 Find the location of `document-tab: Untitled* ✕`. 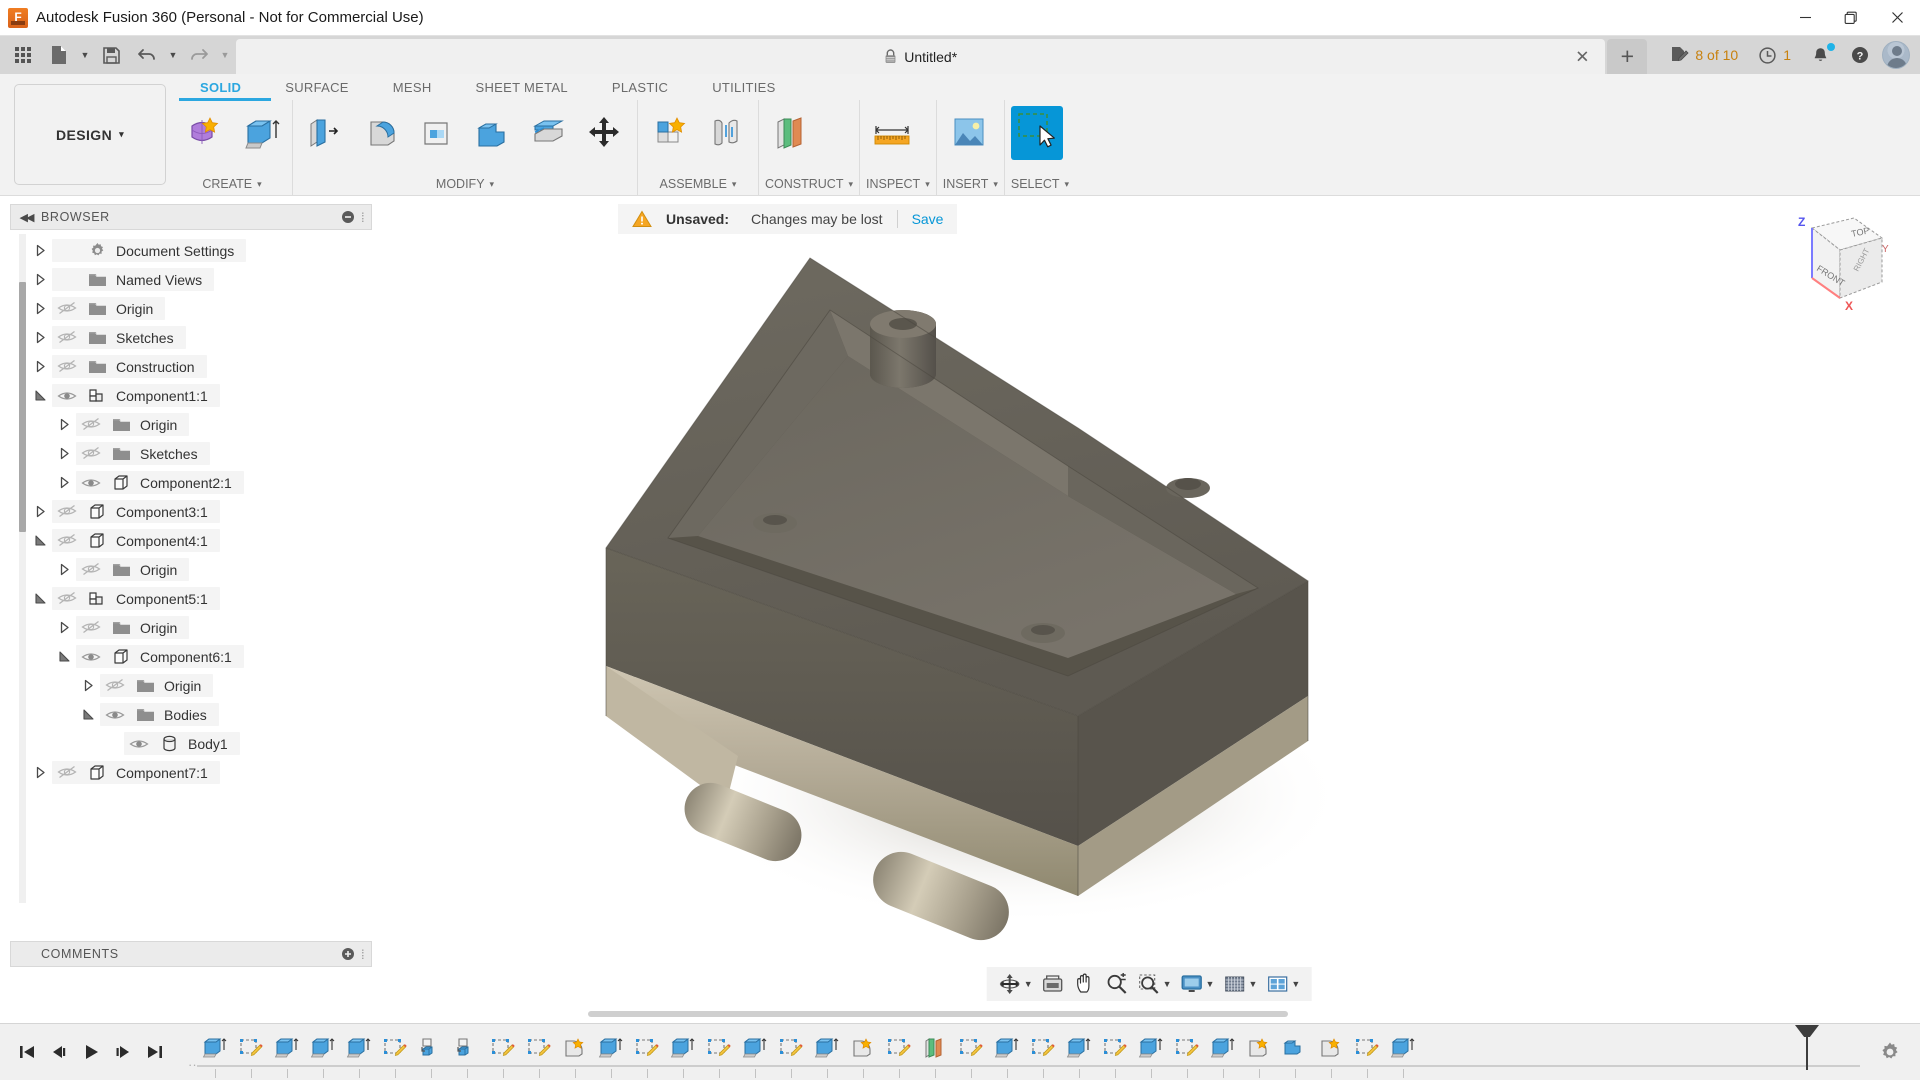

document-tab: Untitled* ✕ is located at coordinates (921, 56).